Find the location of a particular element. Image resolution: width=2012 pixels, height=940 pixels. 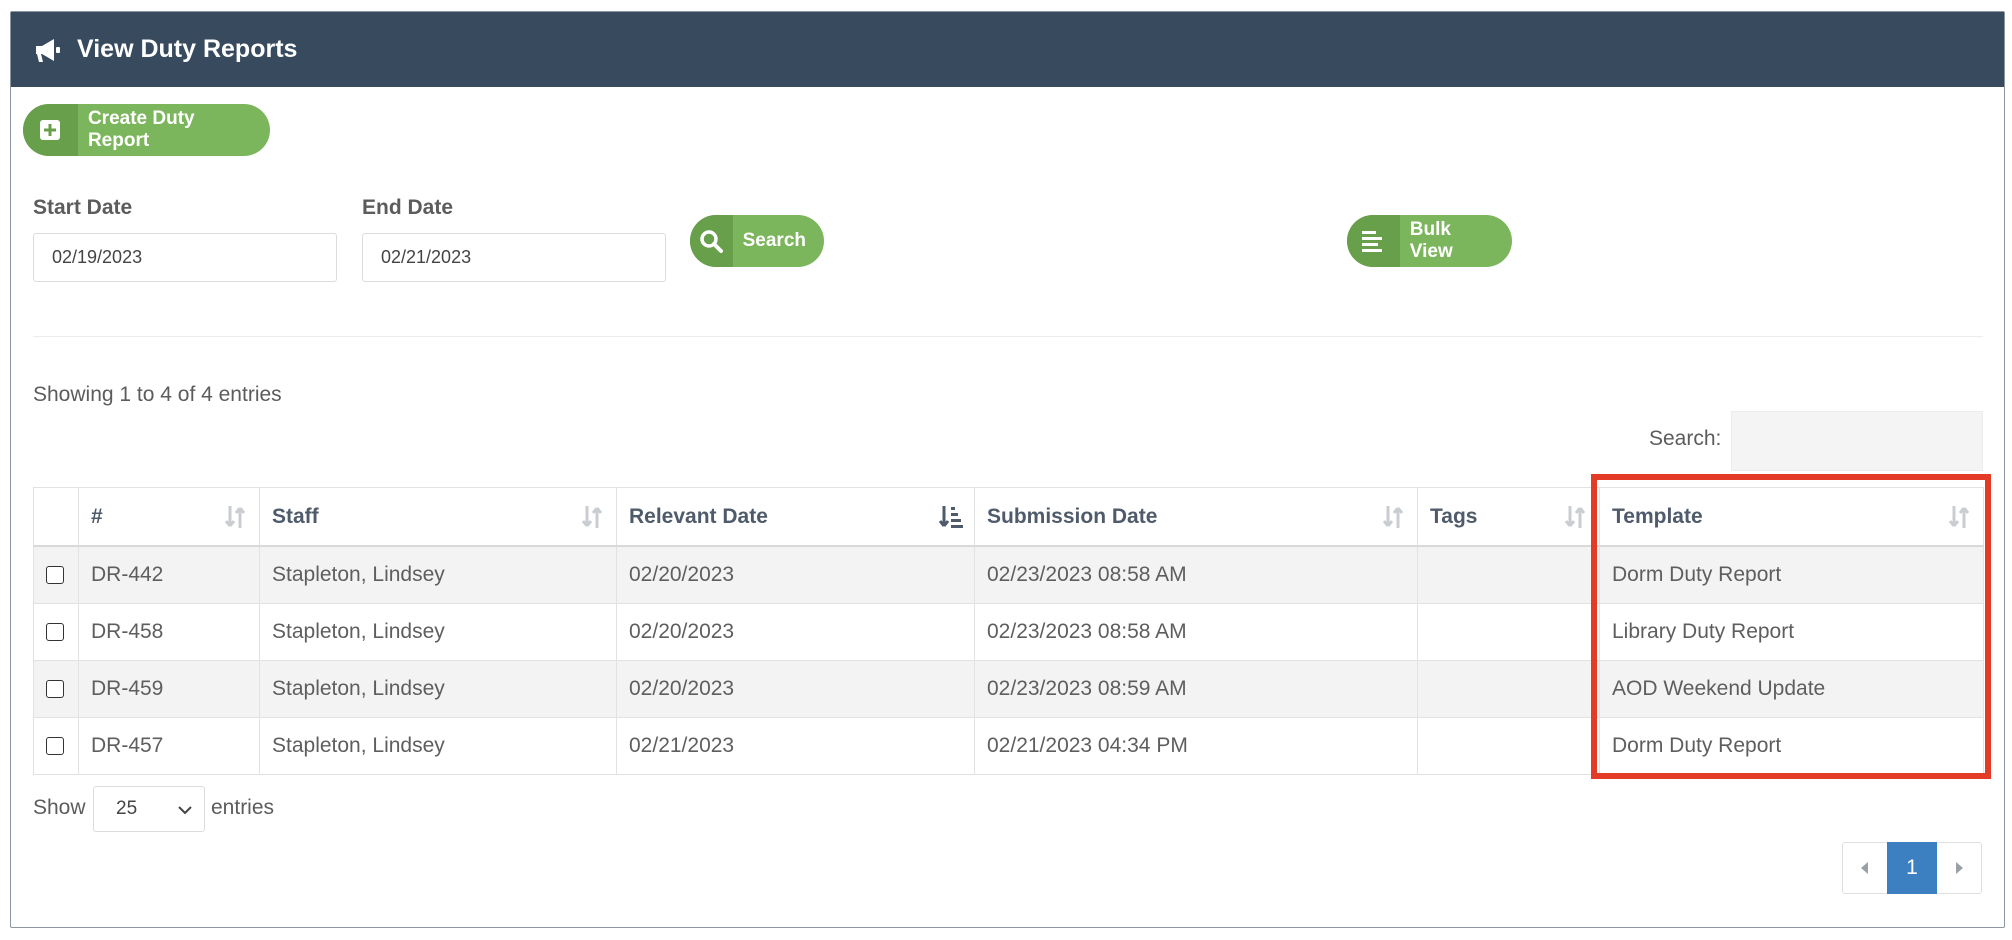

caret-right-icon is located at coordinates (1959, 868).